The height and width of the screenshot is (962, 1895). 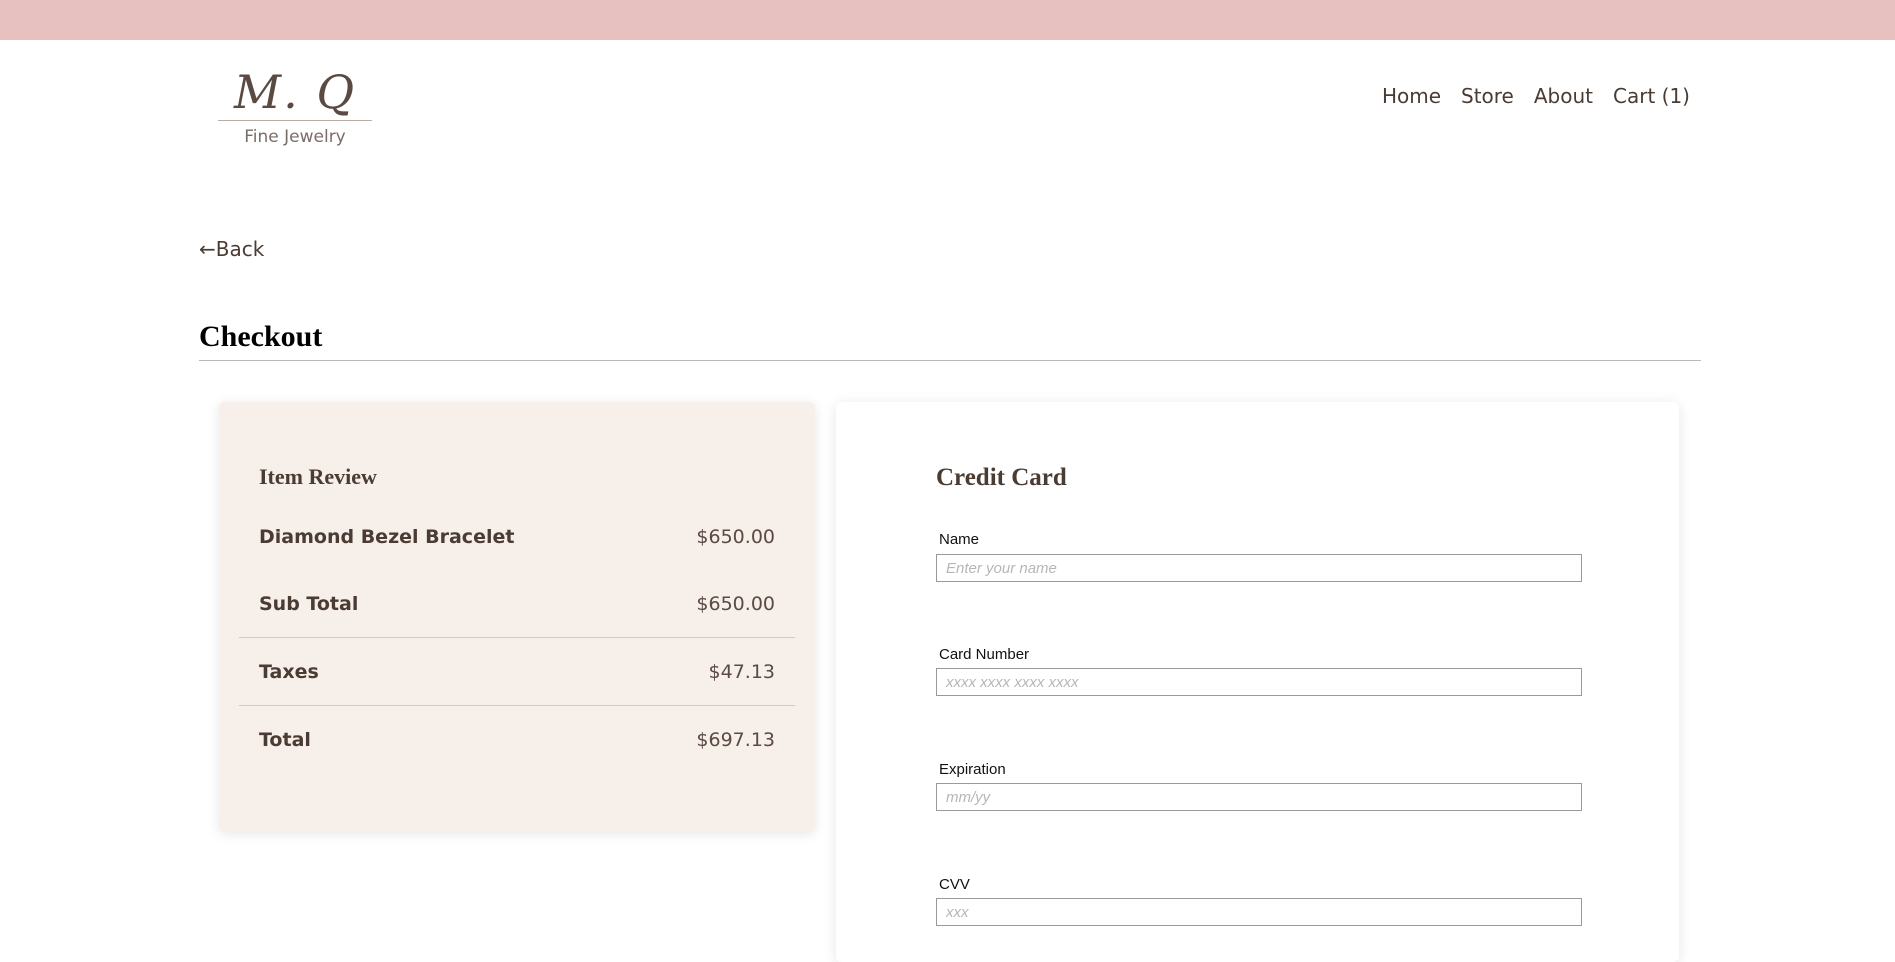 I want to click on card-number-input, so click(x=1259, y=682).